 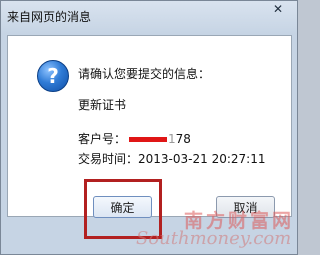 I want to click on watermark-en: Southmoney.com, so click(x=214, y=238).